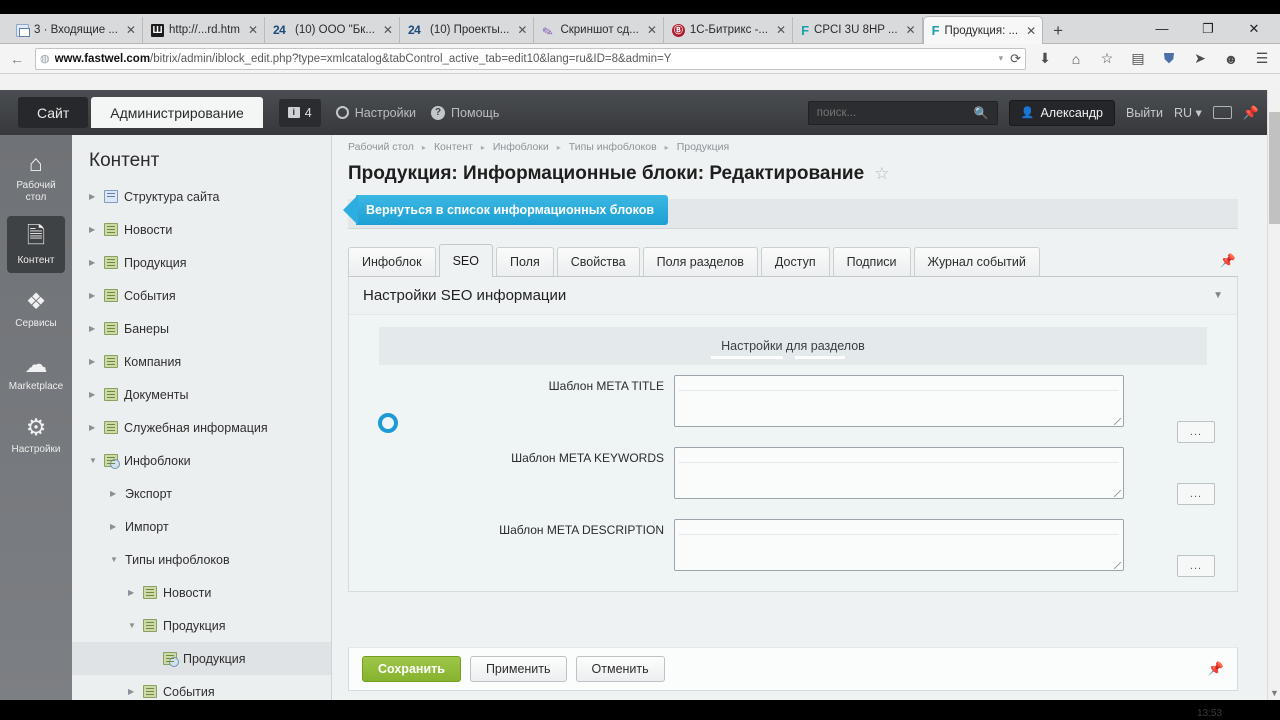 The height and width of the screenshot is (720, 1280). Describe the element at coordinates (392, 261) in the screenshot. I see `tab-infoblock: Инфоблок` at that location.